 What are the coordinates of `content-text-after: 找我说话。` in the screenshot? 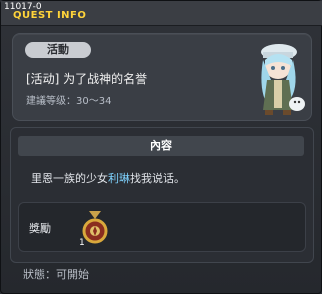 It's located at (157, 178).